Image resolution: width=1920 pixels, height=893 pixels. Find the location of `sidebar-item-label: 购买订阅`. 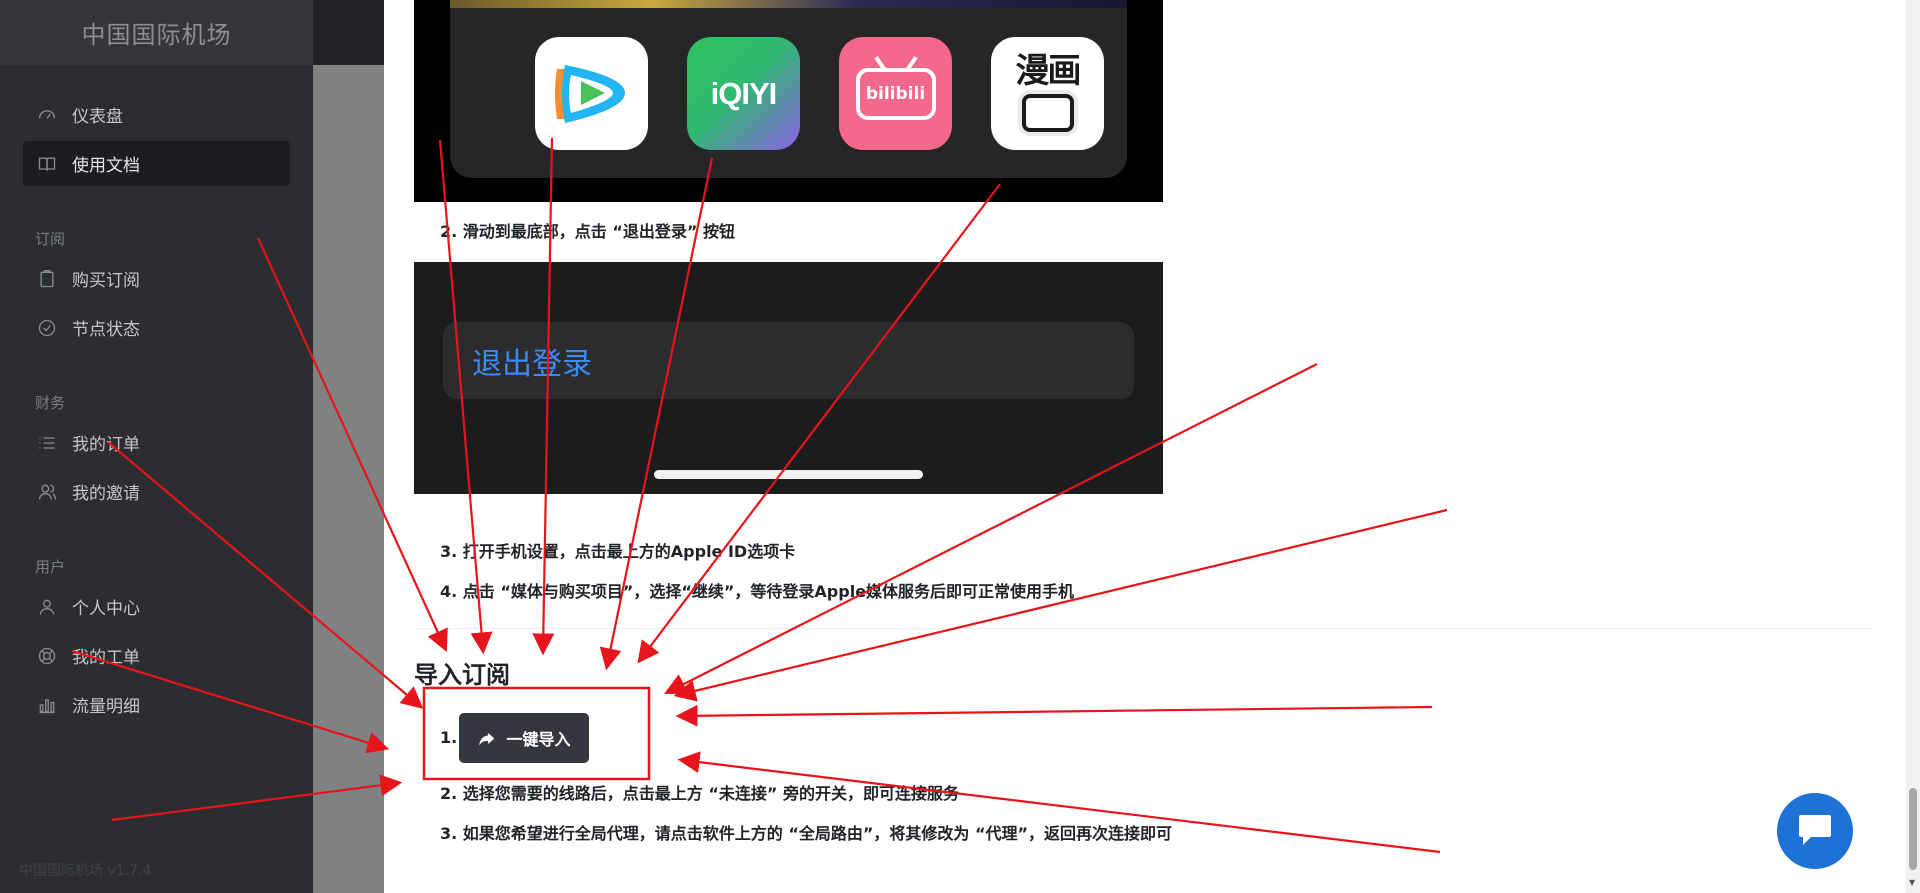

sidebar-item-label: 购买订阅 is located at coordinates (106, 281).